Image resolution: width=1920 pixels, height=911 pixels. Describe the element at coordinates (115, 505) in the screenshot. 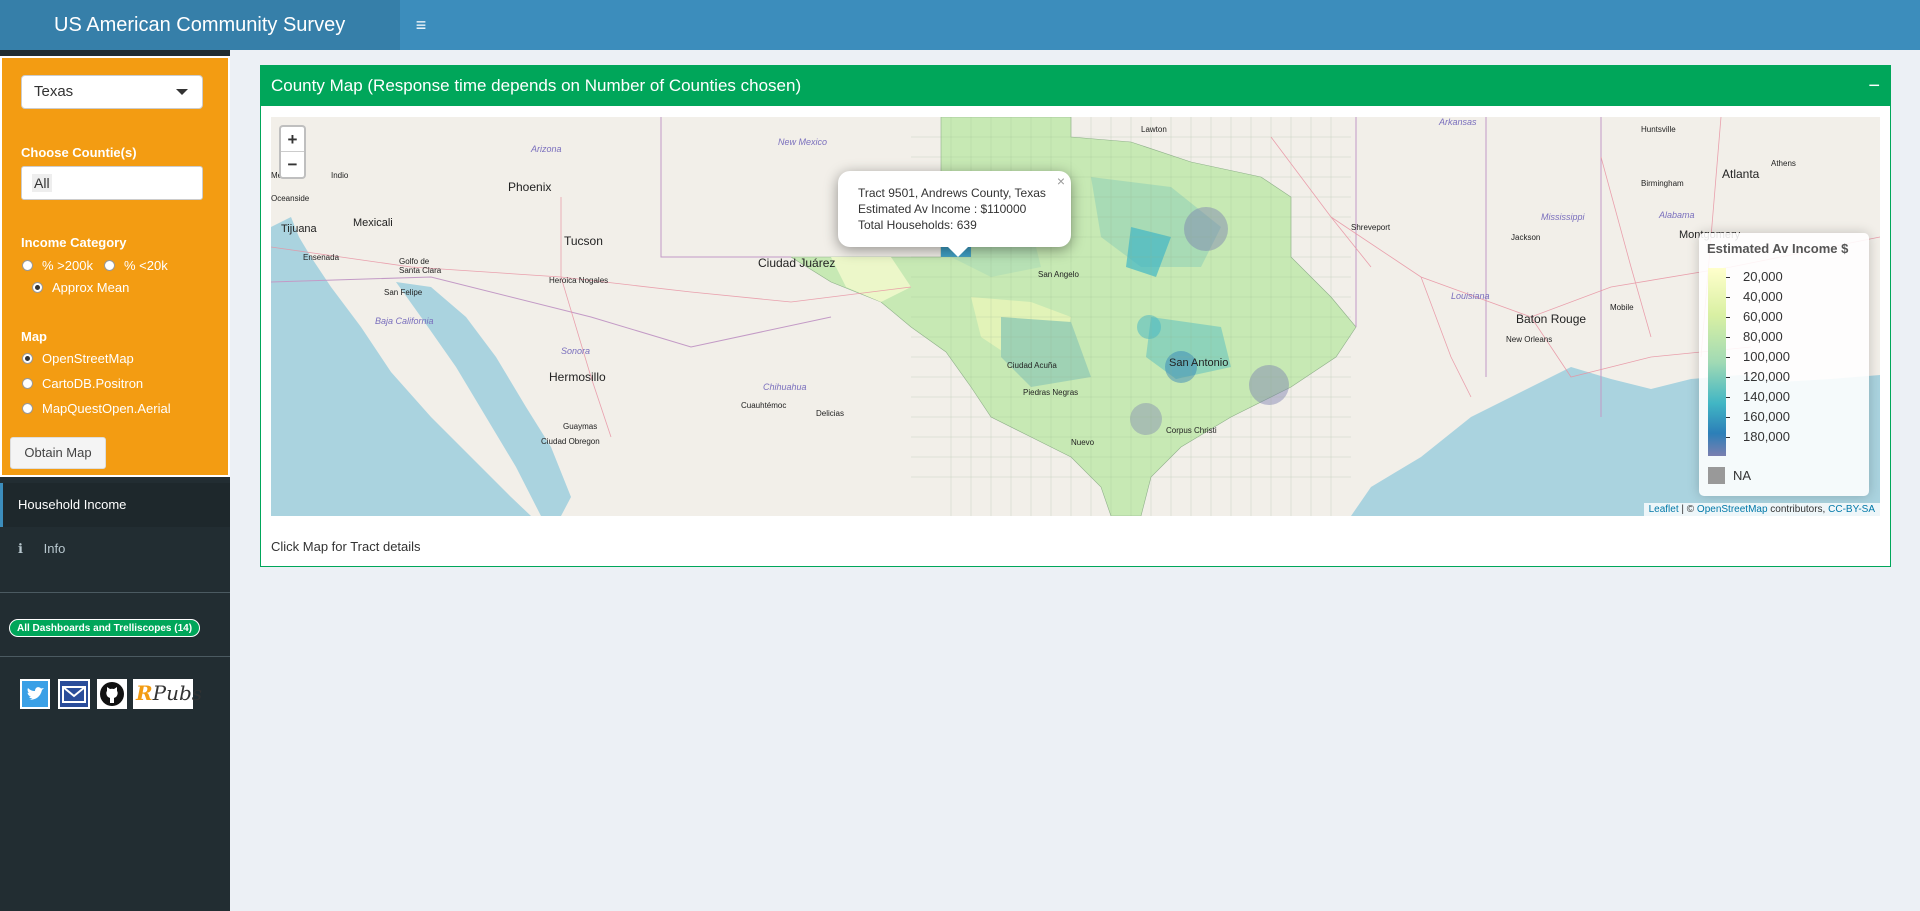

I see `sidebar-item-household-income: Household Income` at that location.